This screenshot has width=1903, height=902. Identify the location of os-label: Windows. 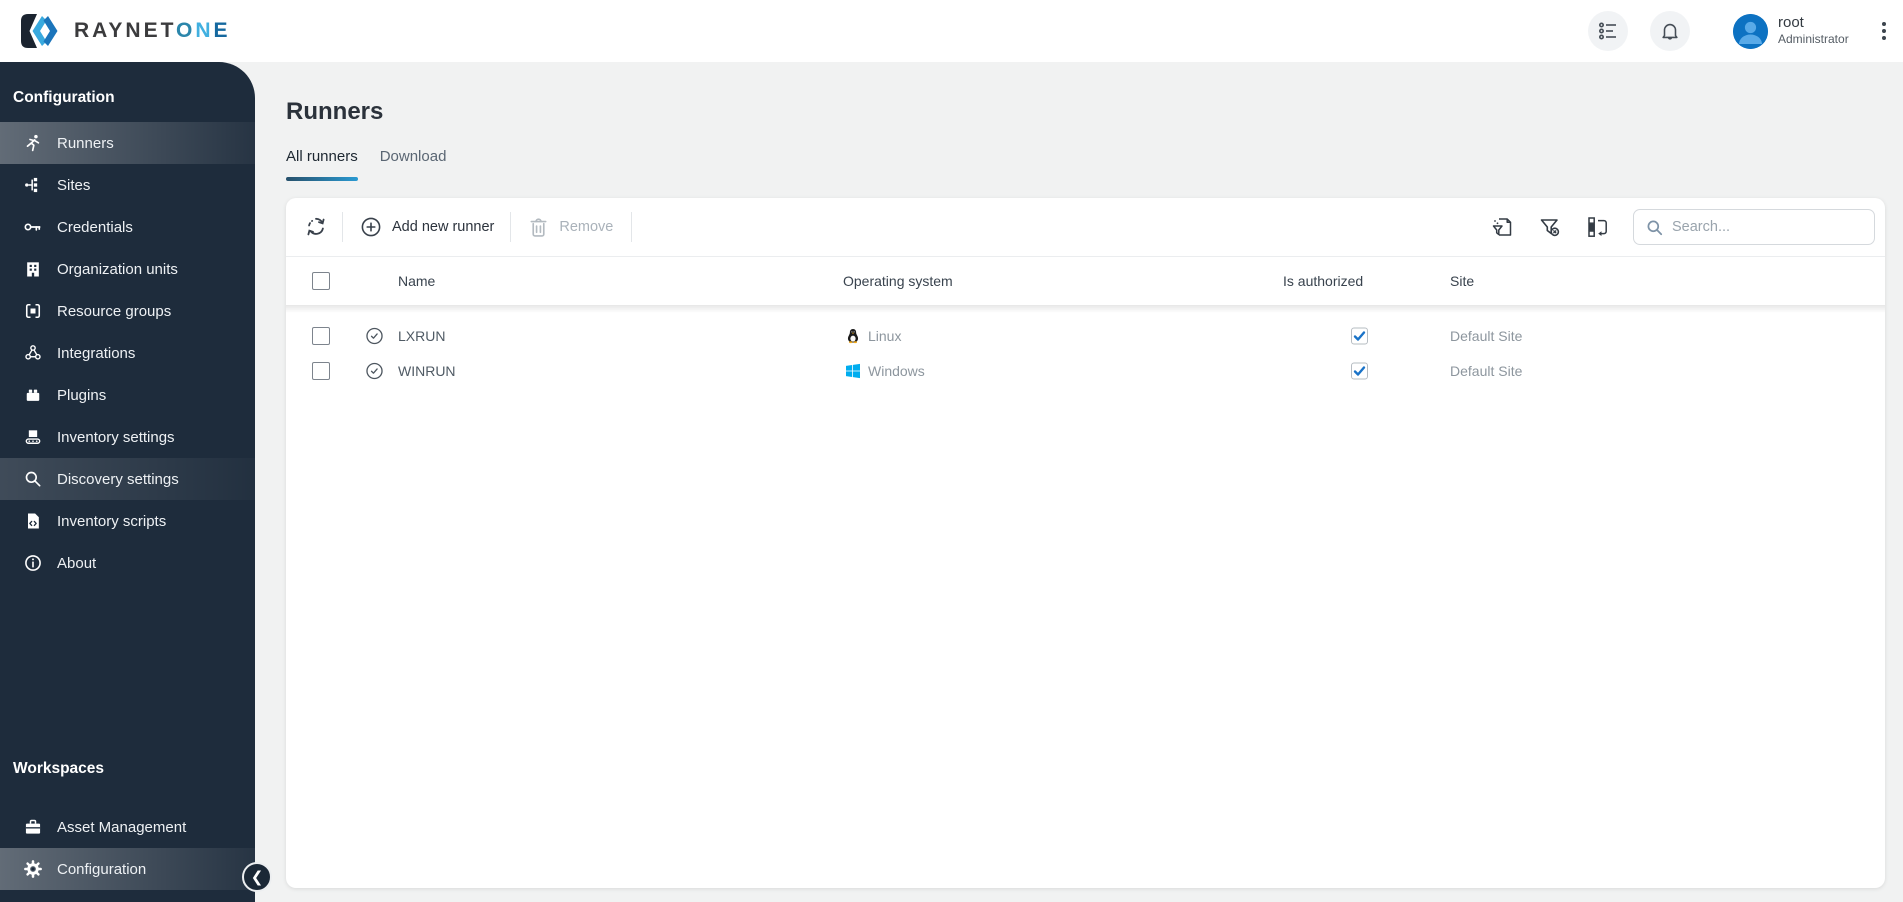
(896, 370).